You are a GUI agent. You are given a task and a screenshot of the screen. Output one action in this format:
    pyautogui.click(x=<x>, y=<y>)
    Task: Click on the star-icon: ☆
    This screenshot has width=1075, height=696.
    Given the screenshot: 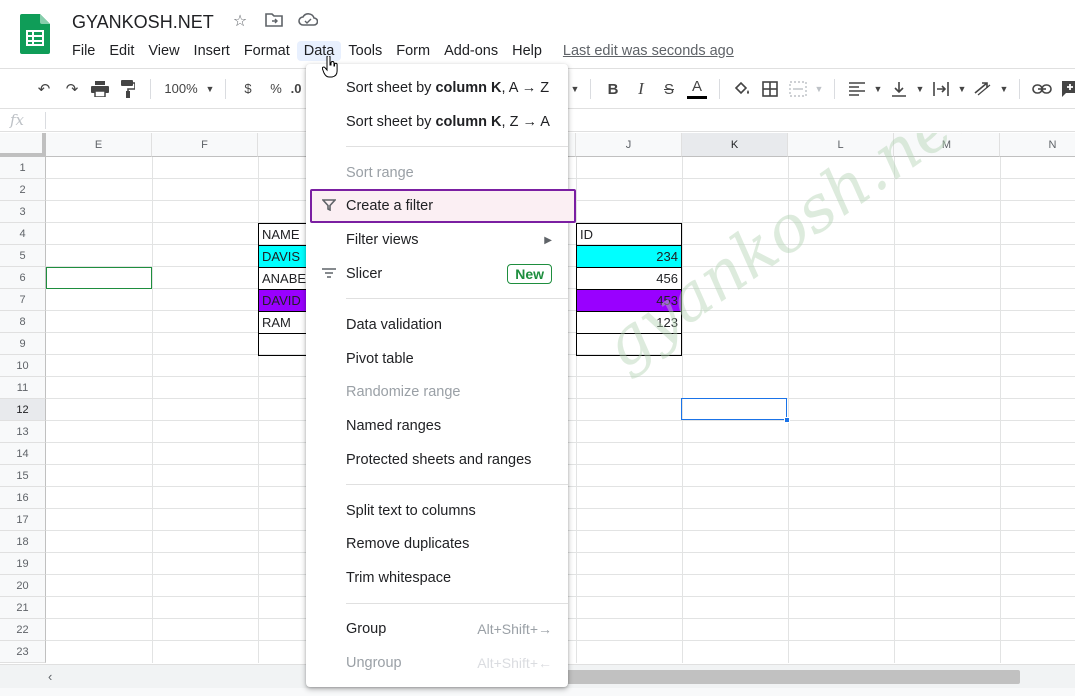 What is the action you would take?
    pyautogui.click(x=240, y=22)
    